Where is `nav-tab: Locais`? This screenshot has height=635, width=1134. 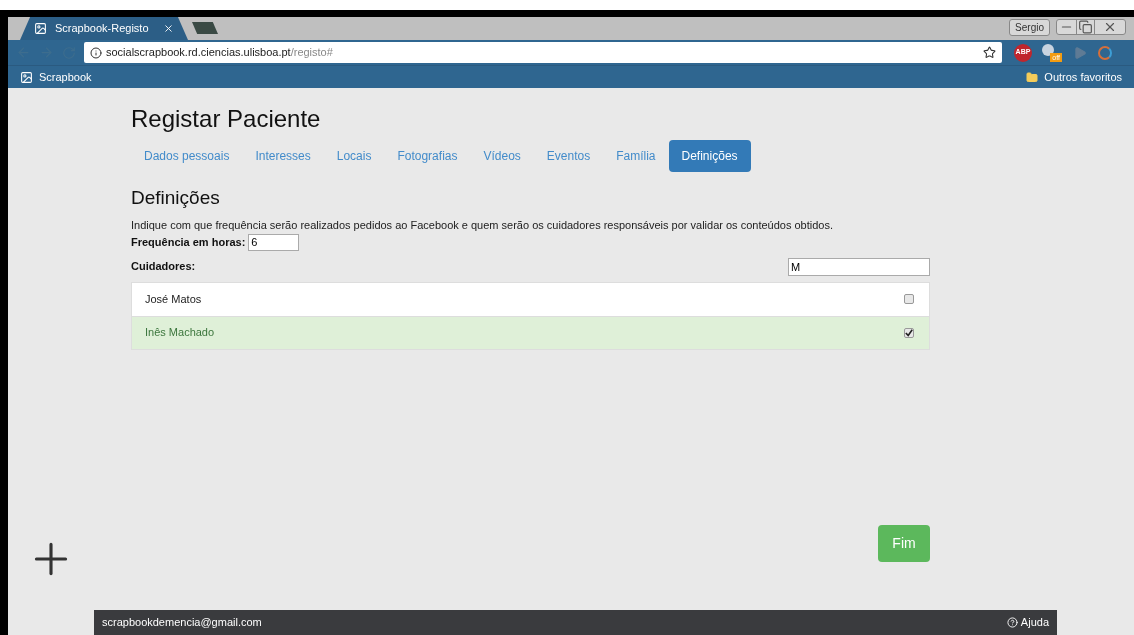
nav-tab: Locais is located at coordinates (354, 156).